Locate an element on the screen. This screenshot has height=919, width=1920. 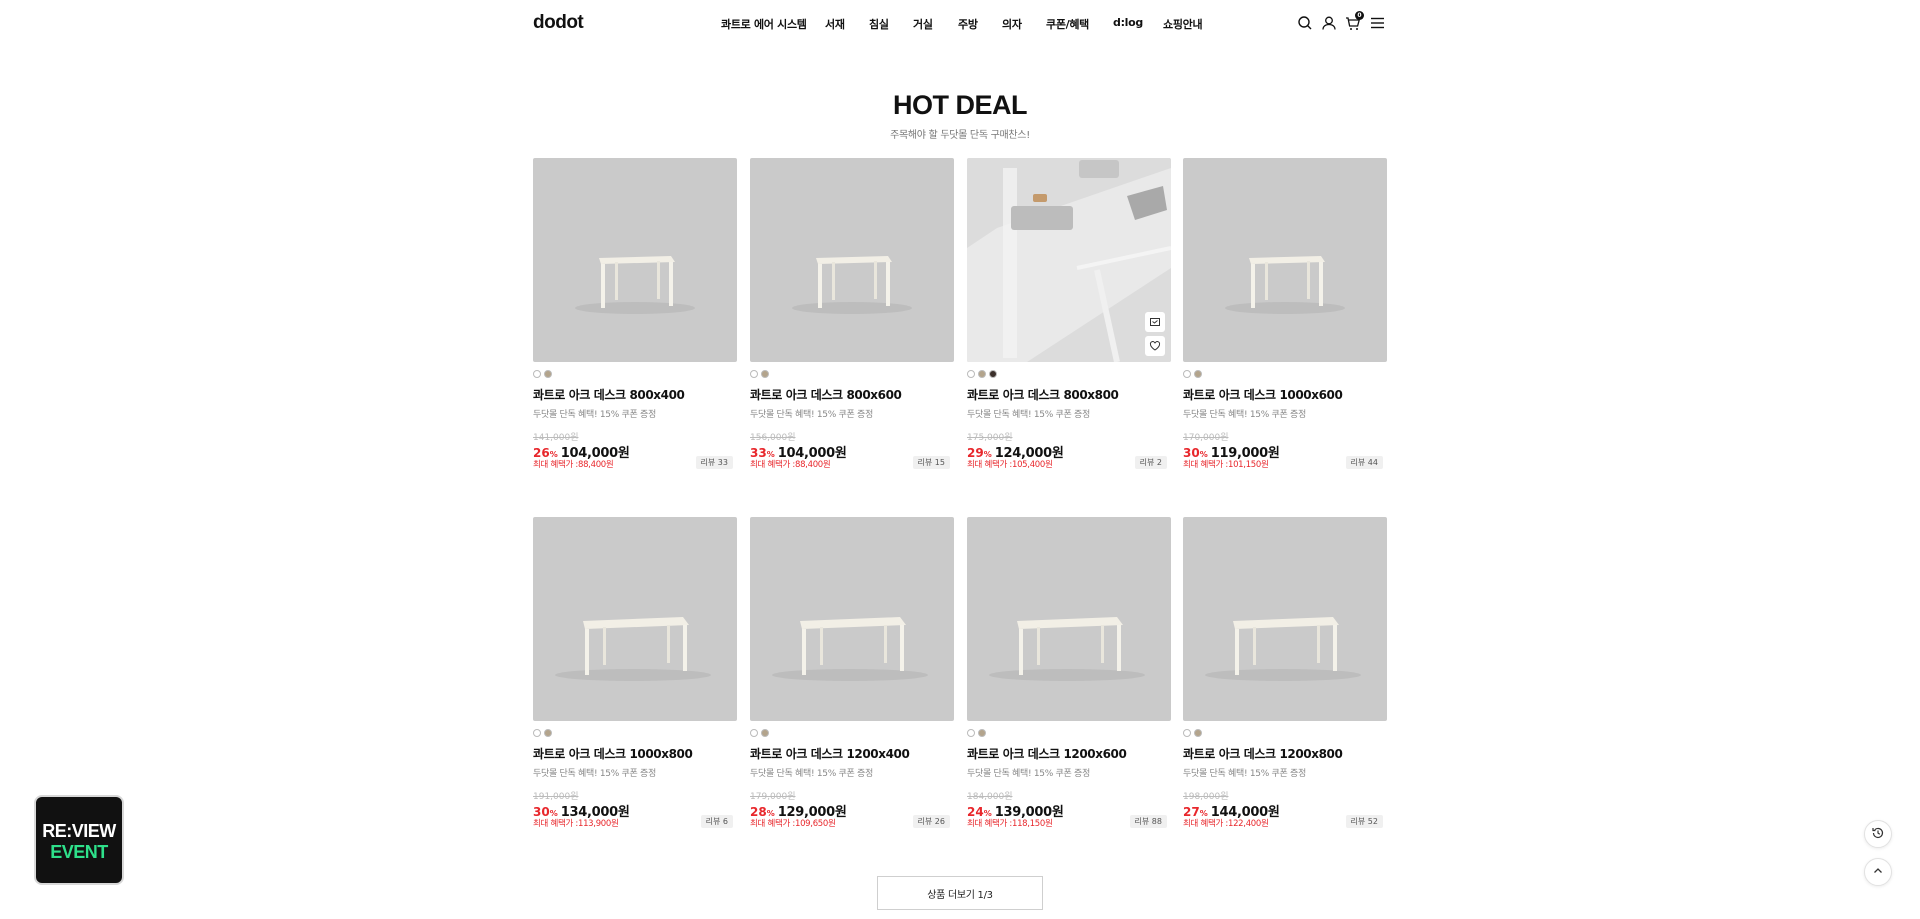
nav-item-kitchen: 주방 is located at coordinates (968, 24).